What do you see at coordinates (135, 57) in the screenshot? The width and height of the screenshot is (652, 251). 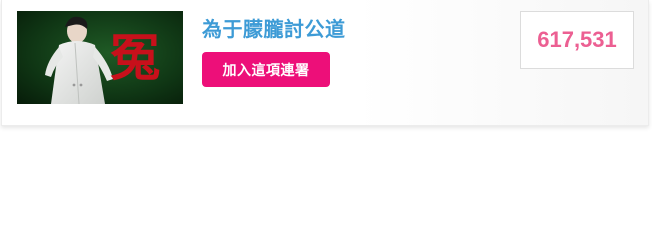 I see `thumbnail-glyph: 冤` at bounding box center [135, 57].